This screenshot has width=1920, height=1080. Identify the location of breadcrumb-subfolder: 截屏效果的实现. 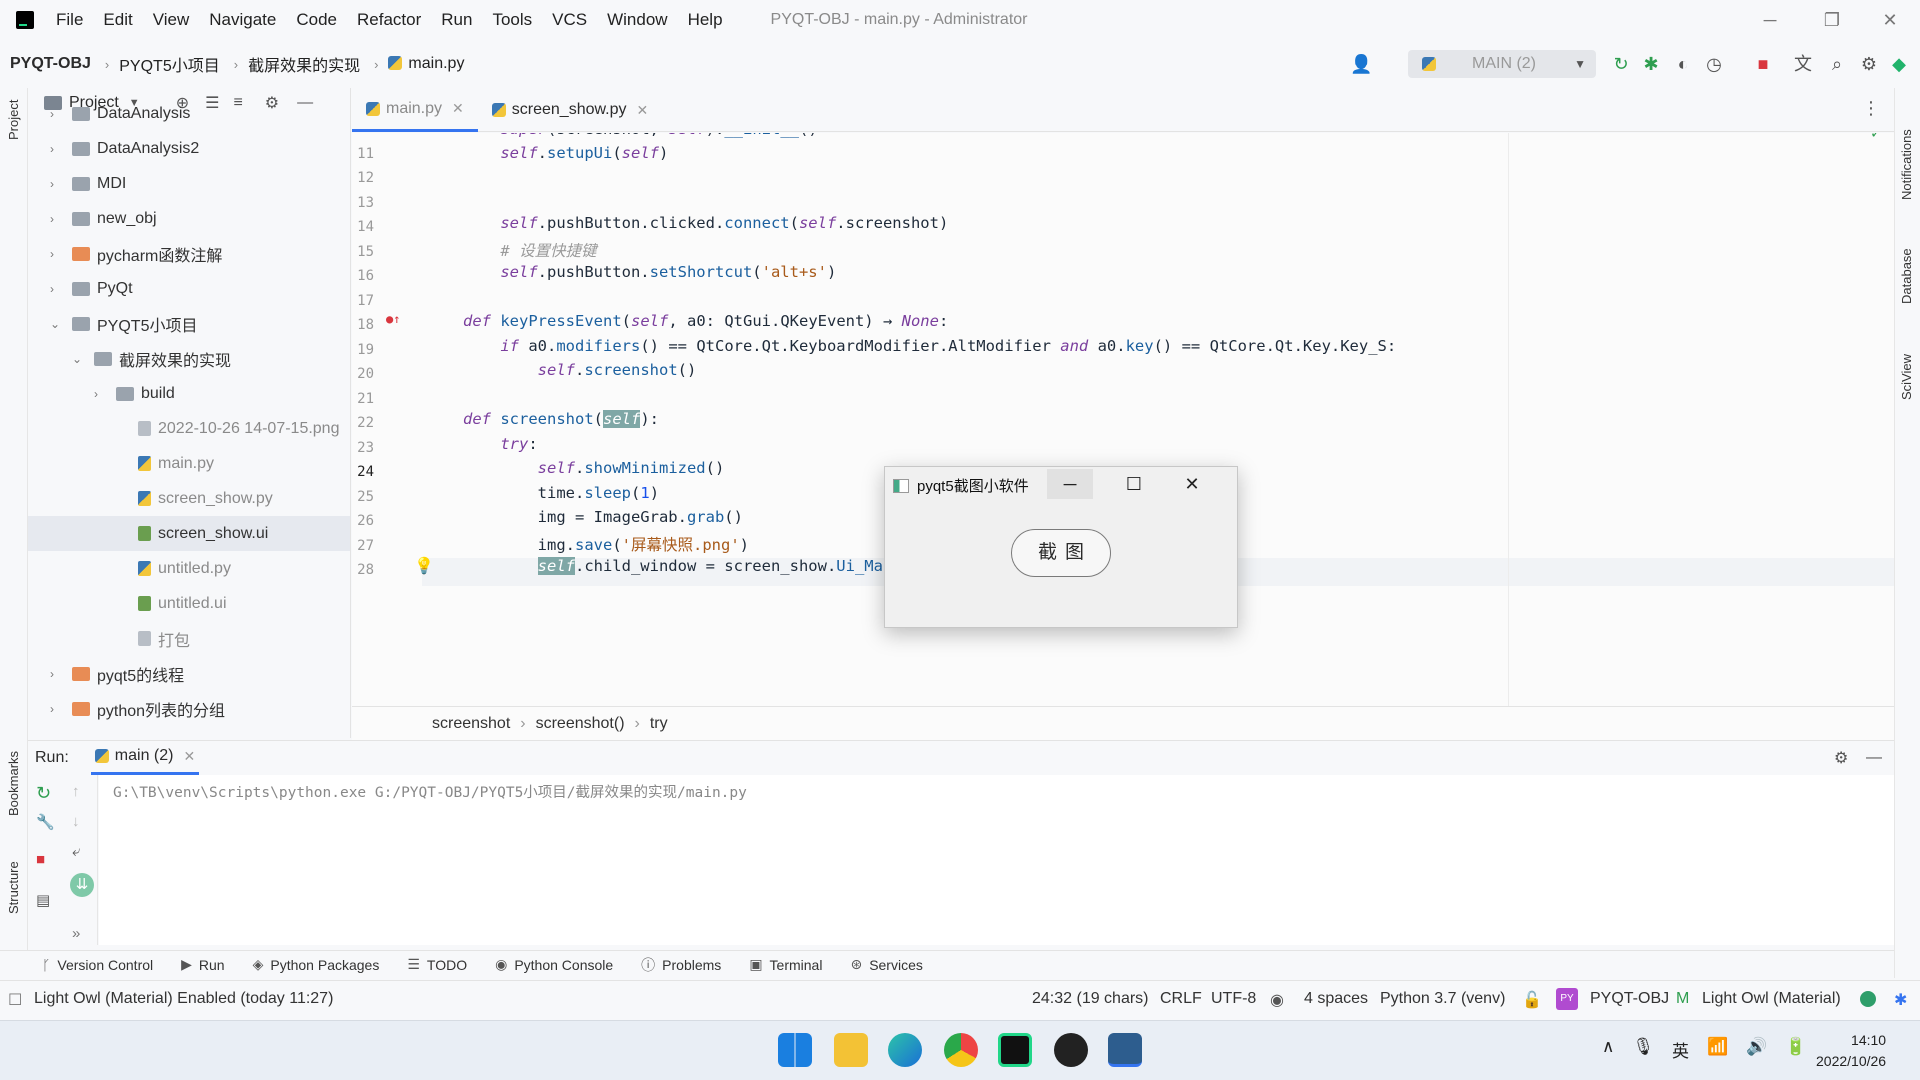
(304, 64).